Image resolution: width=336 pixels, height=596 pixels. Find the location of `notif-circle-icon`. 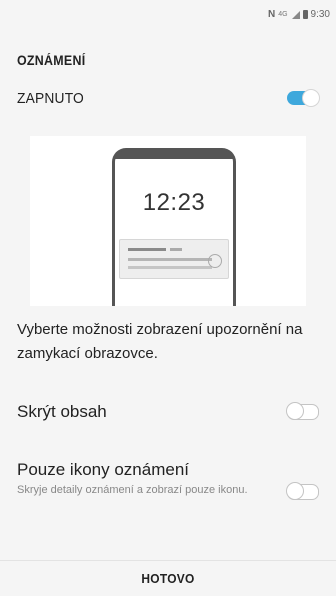

notif-circle-icon is located at coordinates (215, 261).